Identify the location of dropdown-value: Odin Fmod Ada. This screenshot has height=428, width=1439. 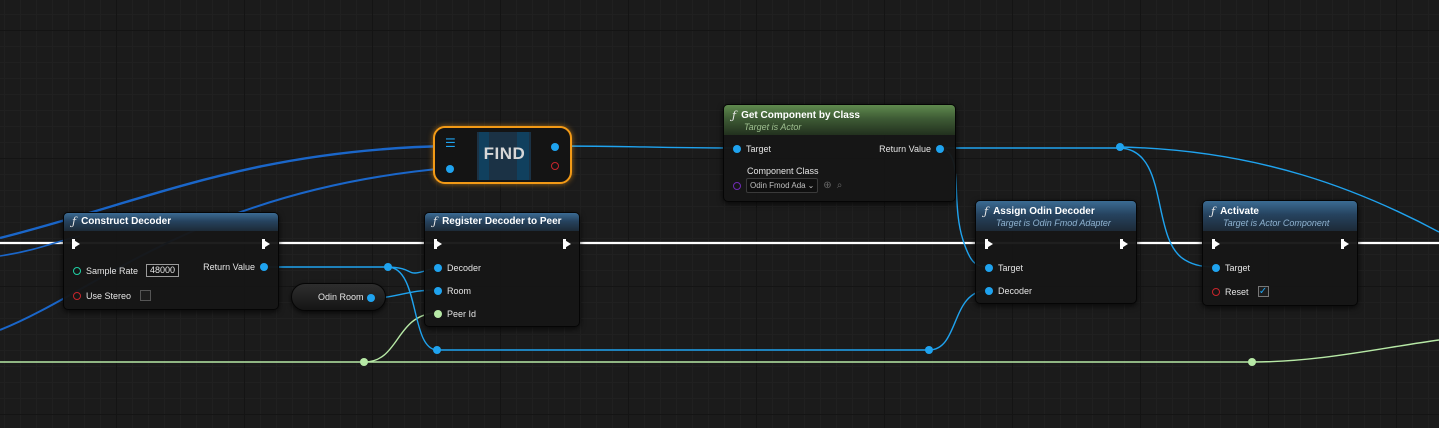
(778, 185).